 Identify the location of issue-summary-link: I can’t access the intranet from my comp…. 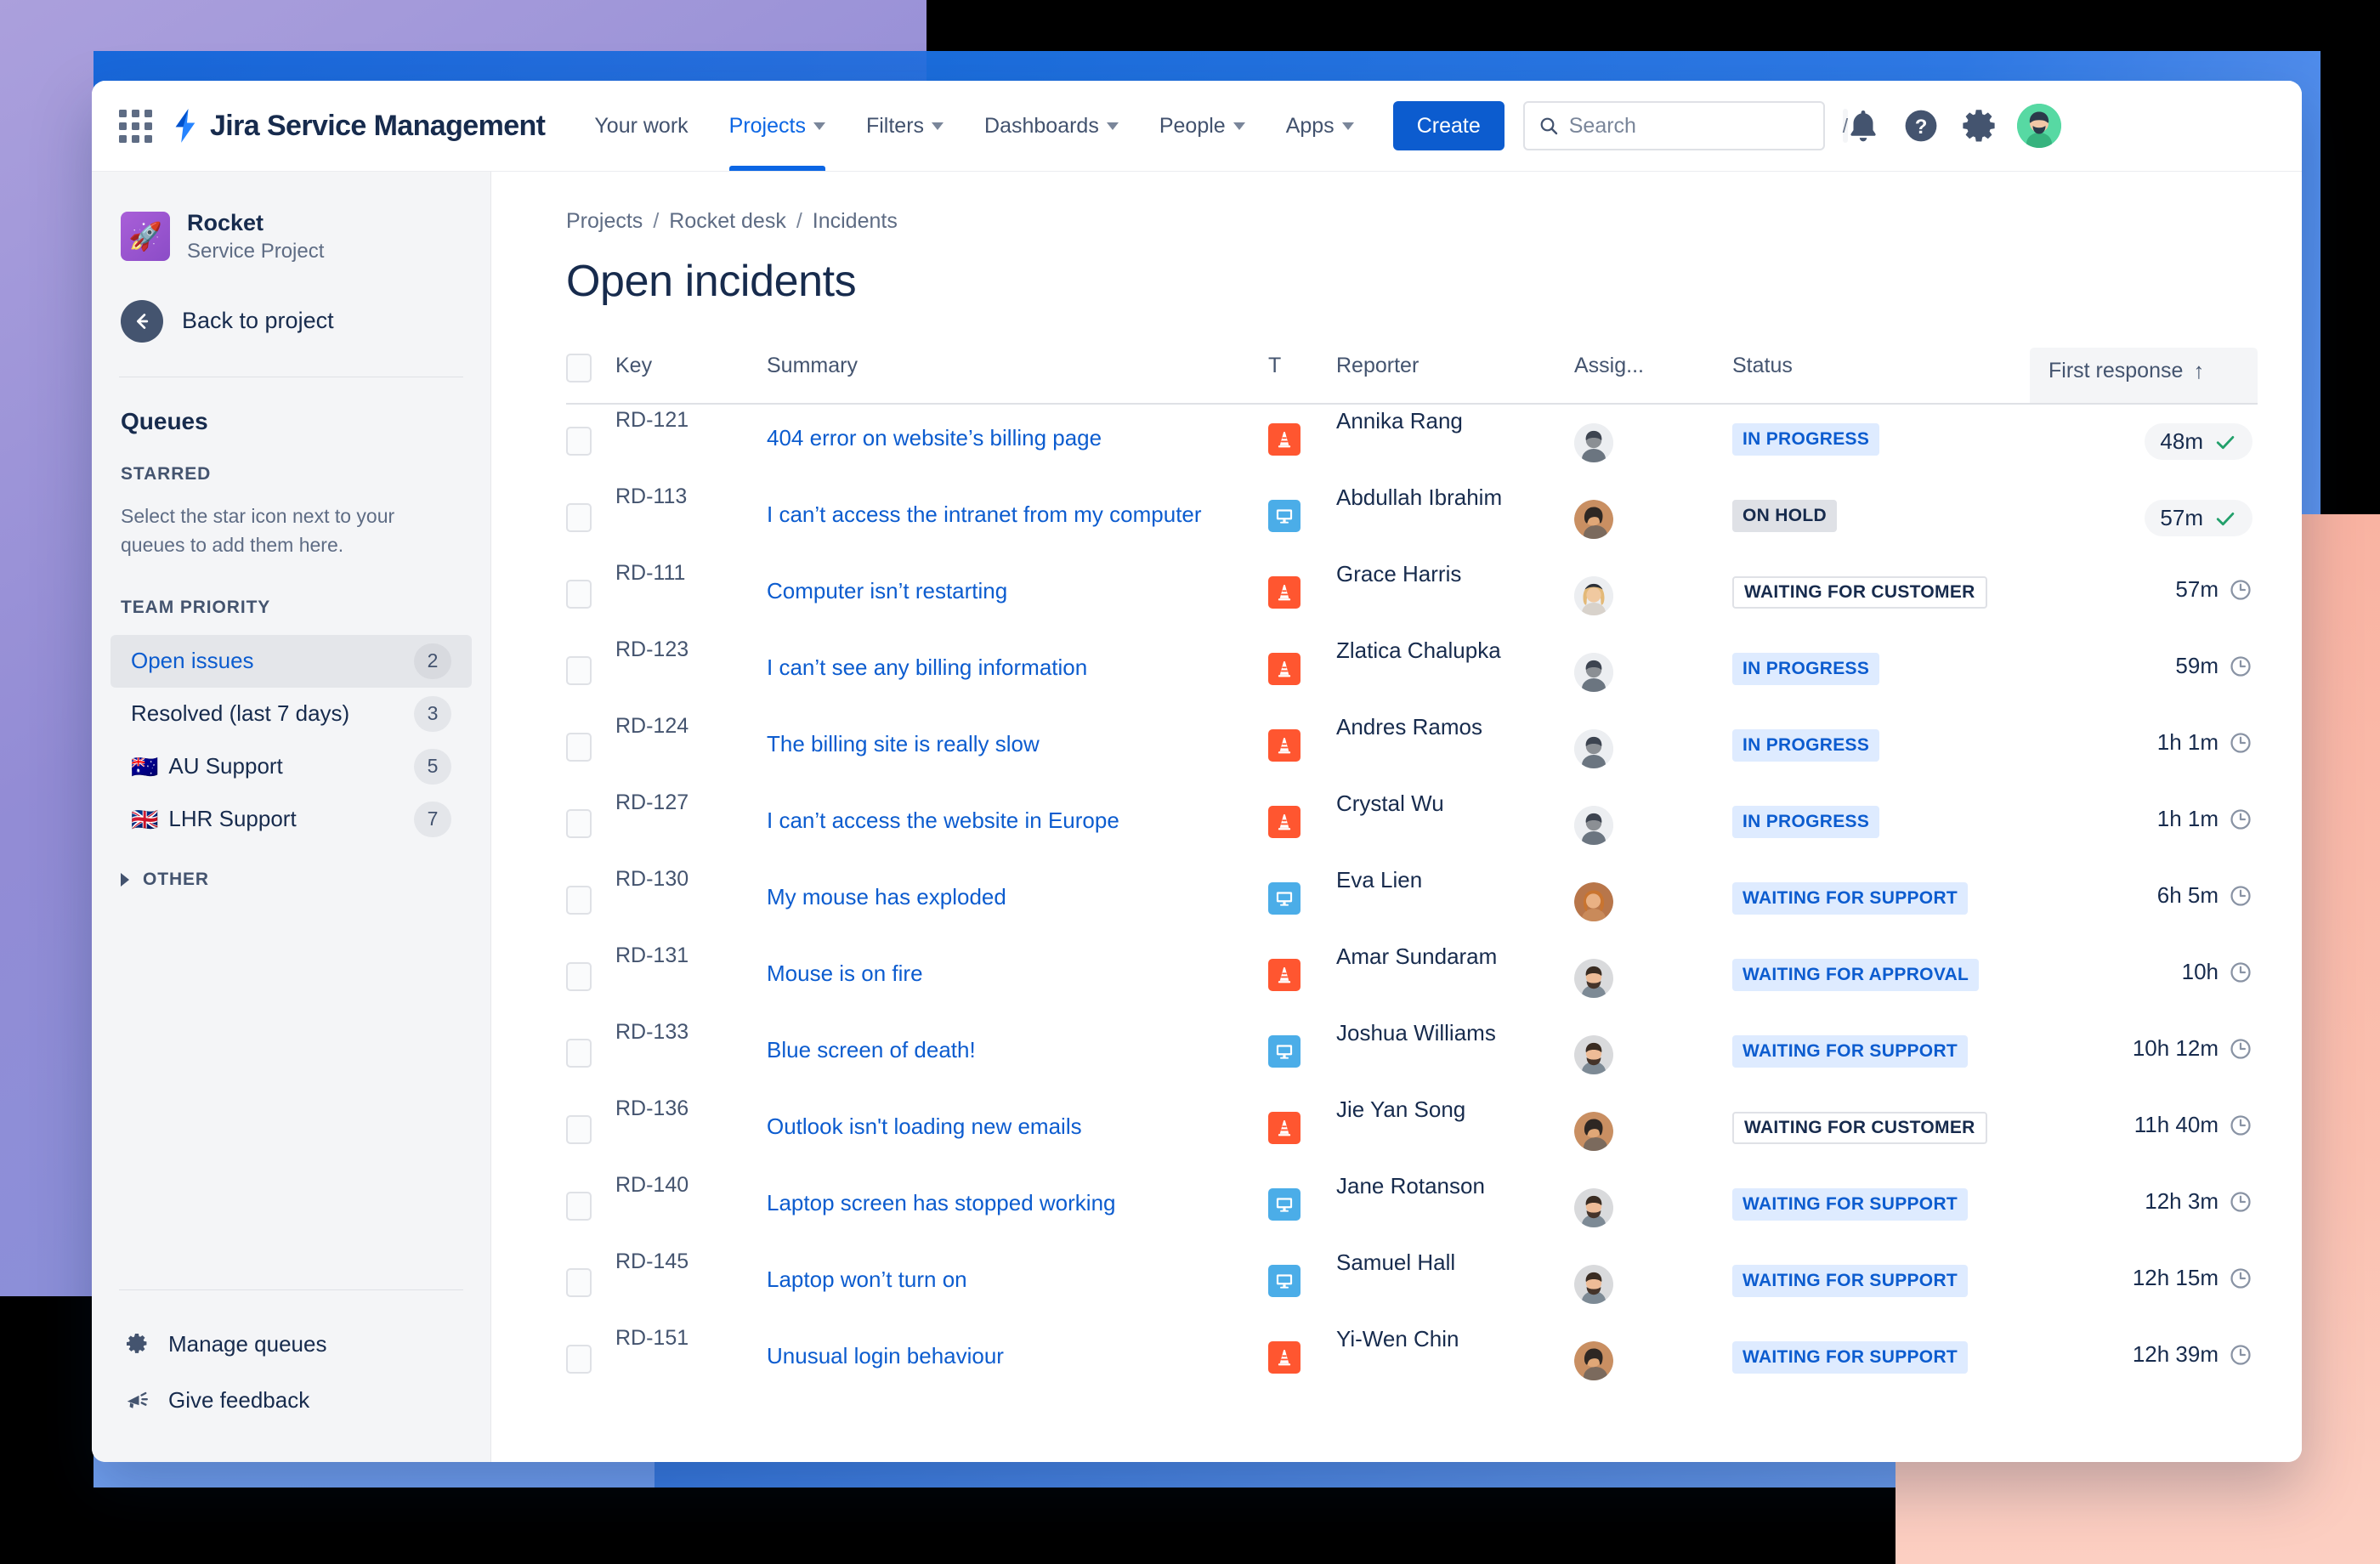
(1017, 514).